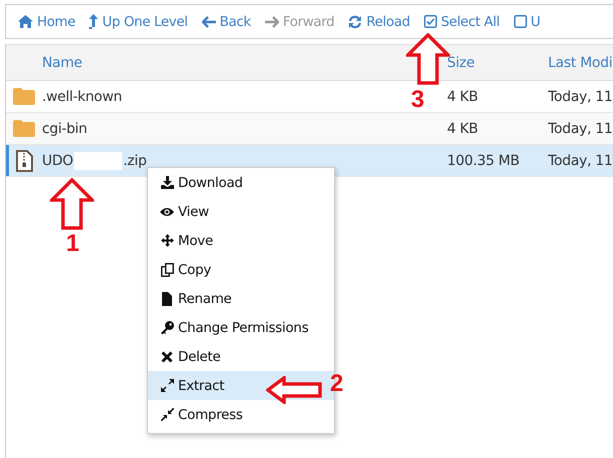 The image size is (613, 458). What do you see at coordinates (73, 244) in the screenshot?
I see `annotation-number: 1` at bounding box center [73, 244].